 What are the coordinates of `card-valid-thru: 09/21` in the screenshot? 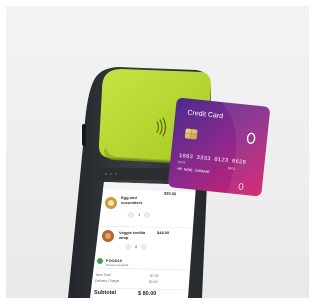 It's located at (231, 168).